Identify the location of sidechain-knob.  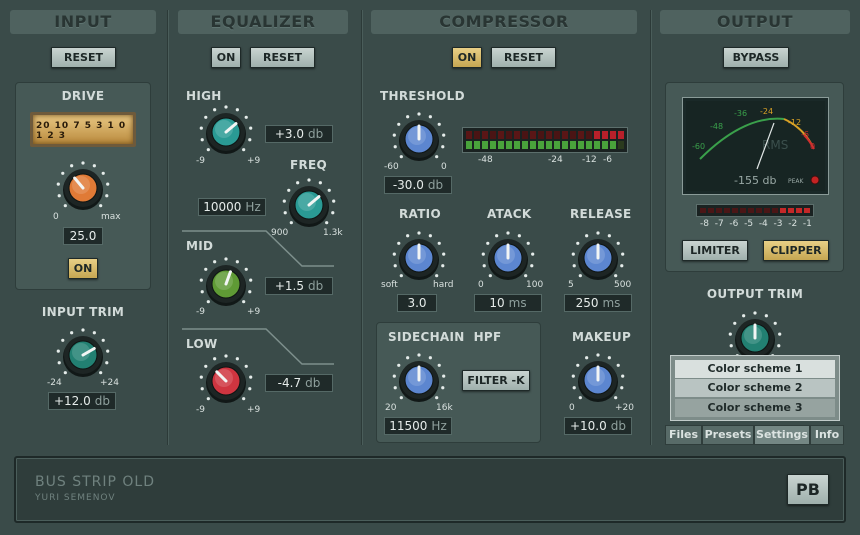
(419, 380).